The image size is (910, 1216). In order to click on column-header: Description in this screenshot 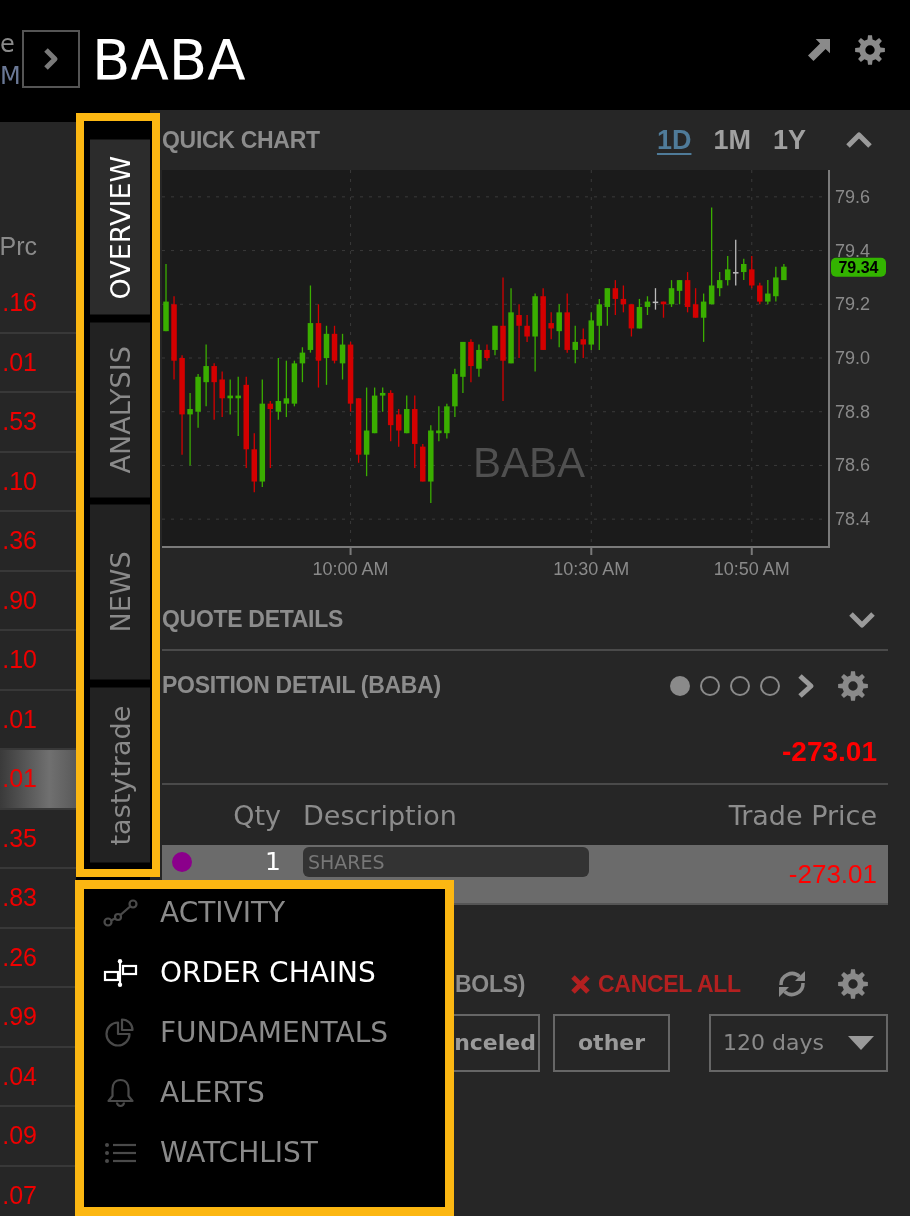, I will do `click(380, 815)`.